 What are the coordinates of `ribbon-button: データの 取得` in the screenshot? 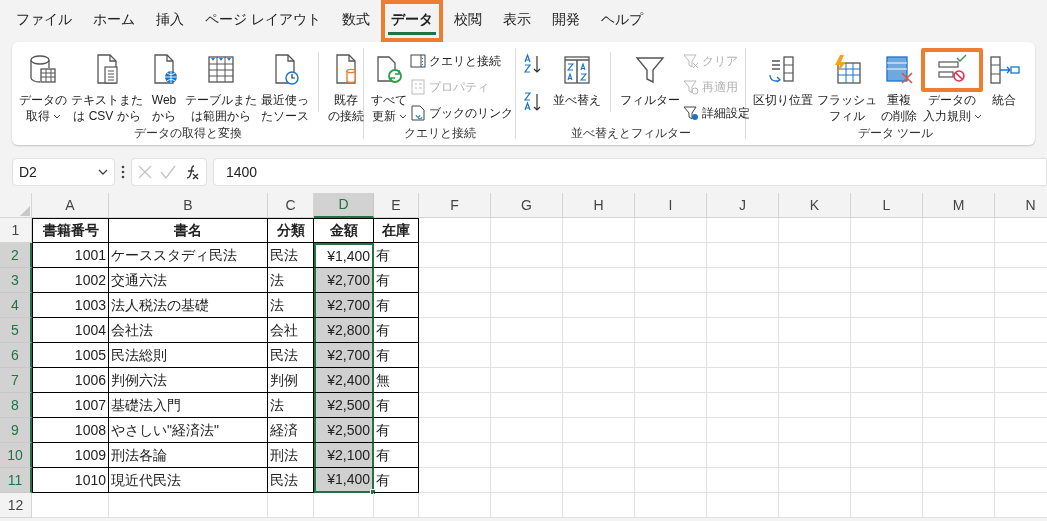 It's located at (43, 86).